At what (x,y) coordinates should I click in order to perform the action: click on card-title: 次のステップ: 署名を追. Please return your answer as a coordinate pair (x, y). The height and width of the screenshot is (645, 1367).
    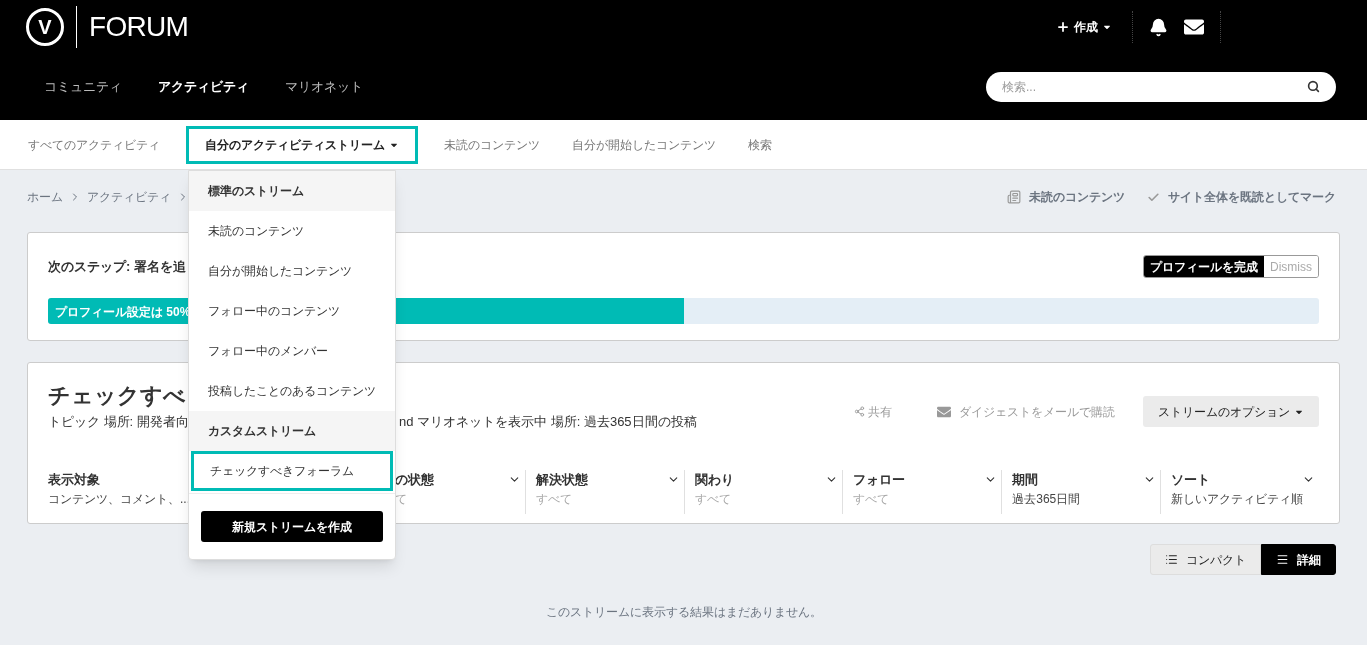
    Looking at the image, I should click on (117, 266).